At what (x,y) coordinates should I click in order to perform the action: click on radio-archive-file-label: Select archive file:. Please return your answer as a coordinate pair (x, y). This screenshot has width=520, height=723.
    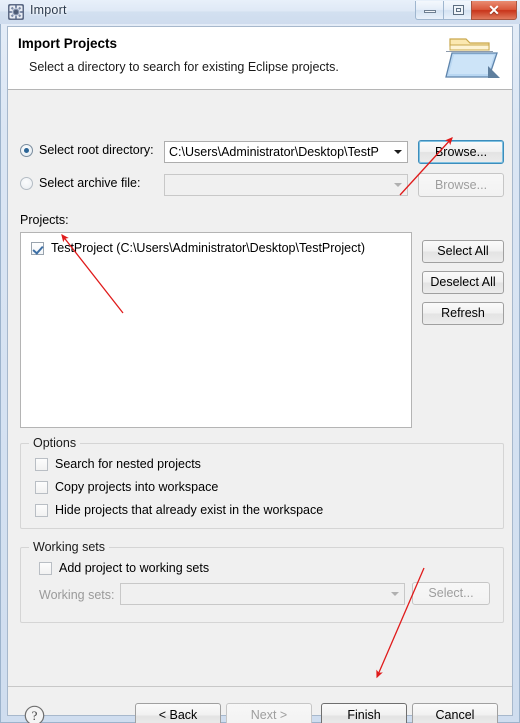
    Looking at the image, I should click on (90, 183).